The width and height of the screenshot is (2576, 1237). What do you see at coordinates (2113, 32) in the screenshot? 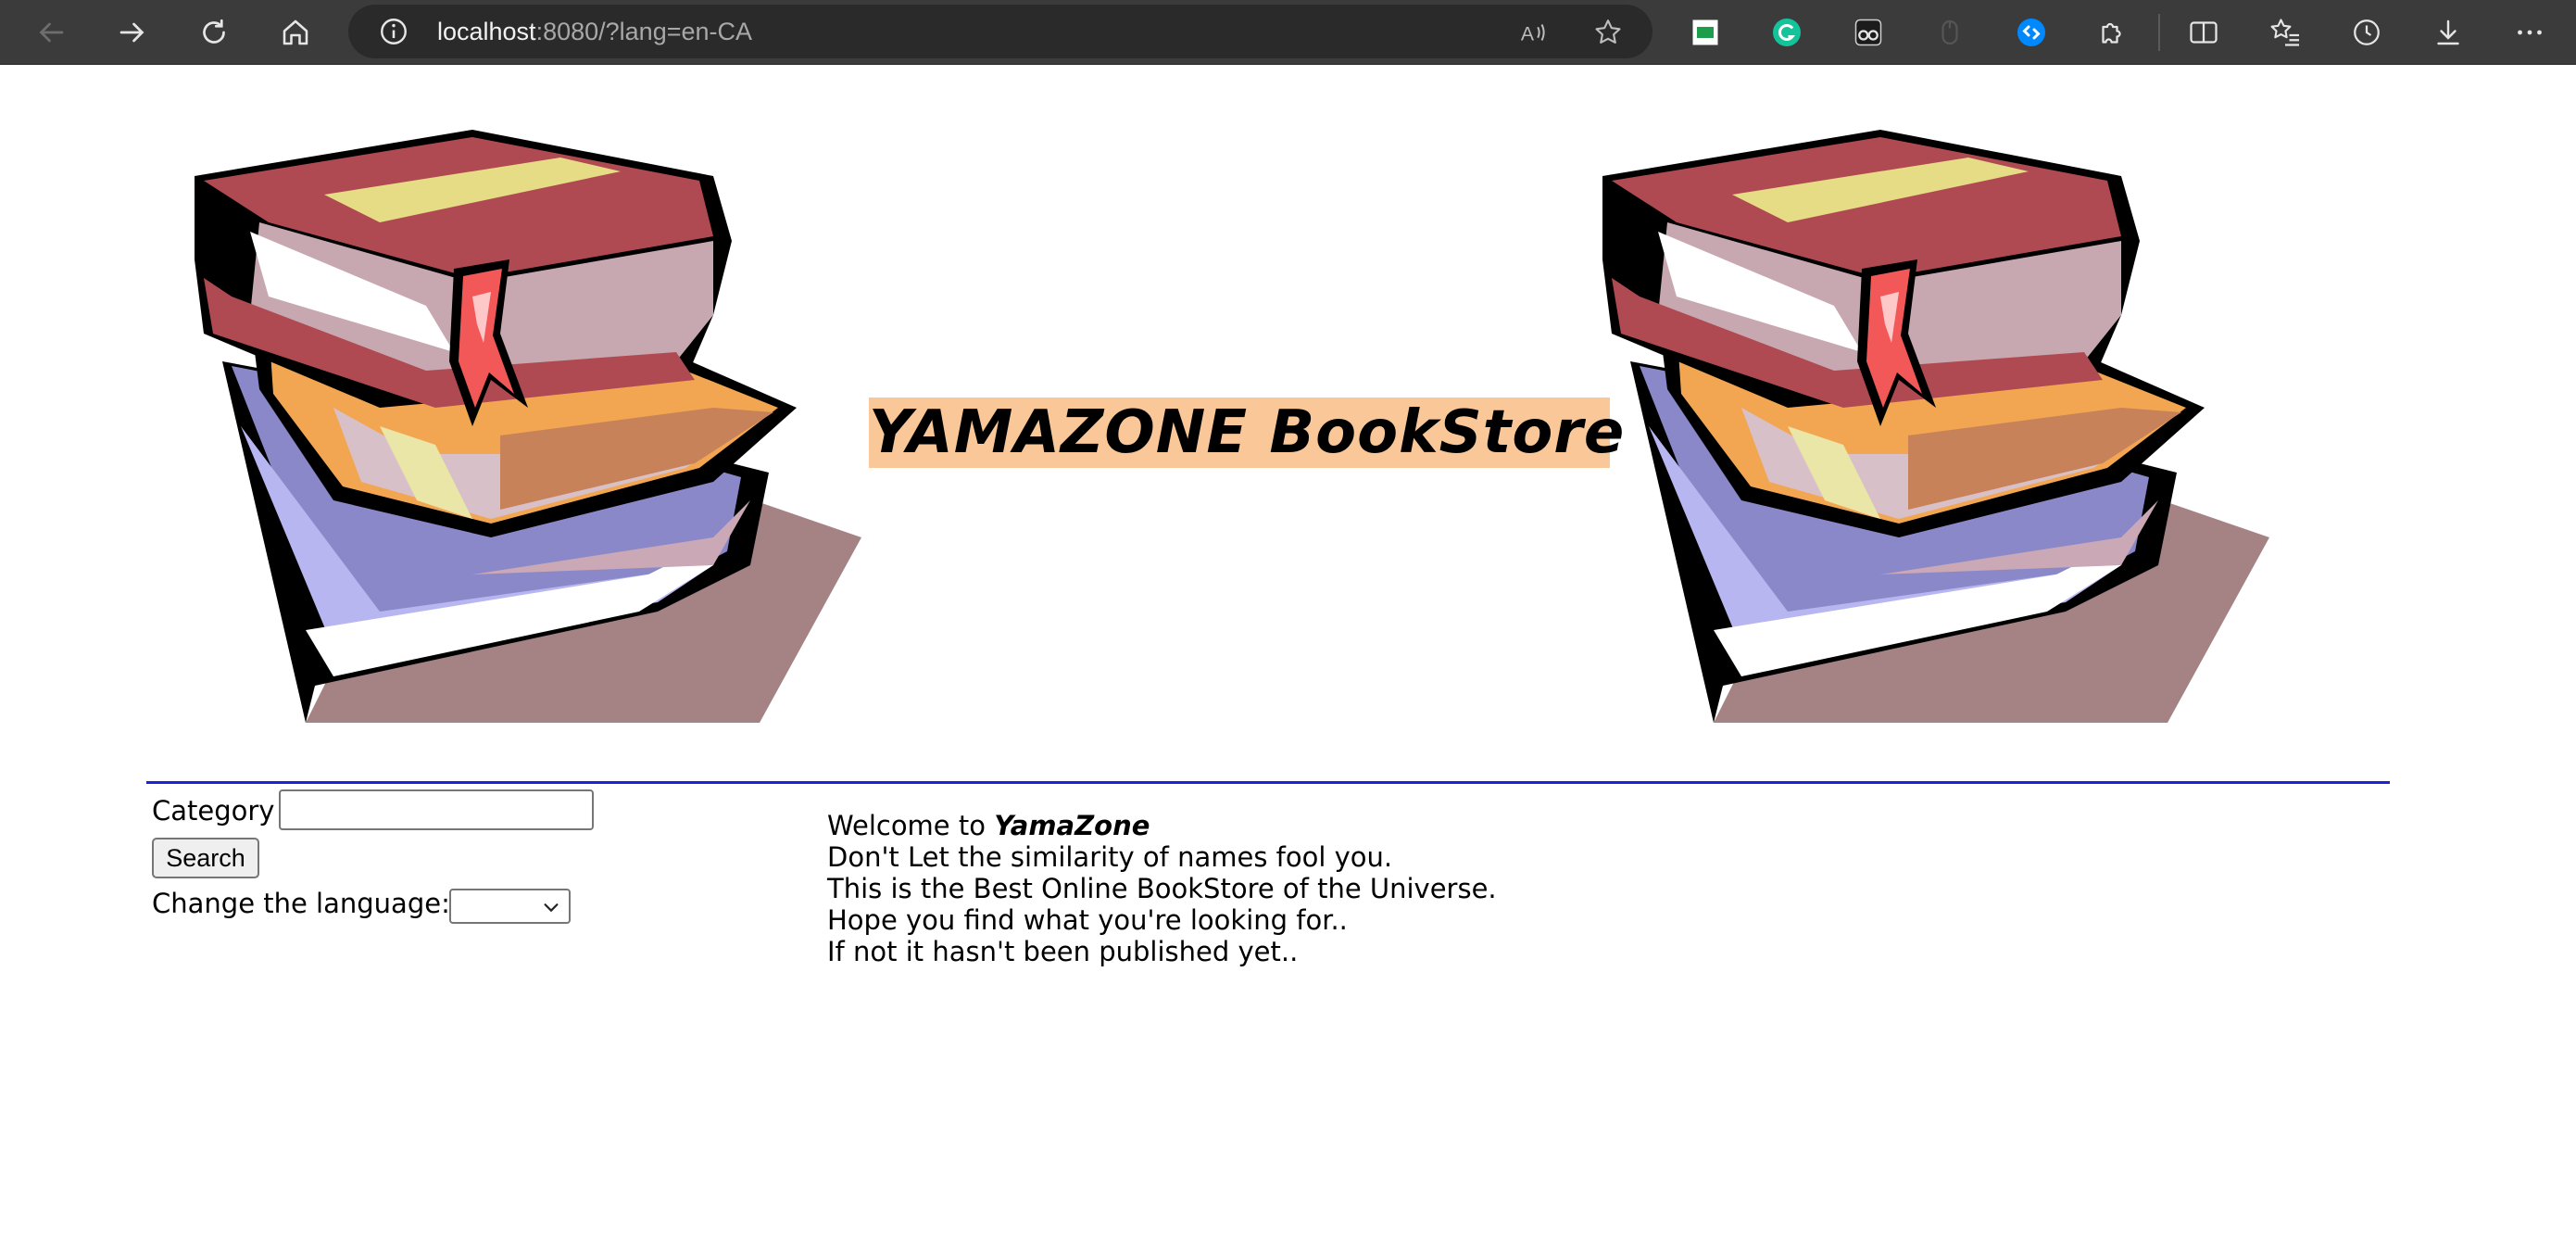
I see `puzzle-icon` at bounding box center [2113, 32].